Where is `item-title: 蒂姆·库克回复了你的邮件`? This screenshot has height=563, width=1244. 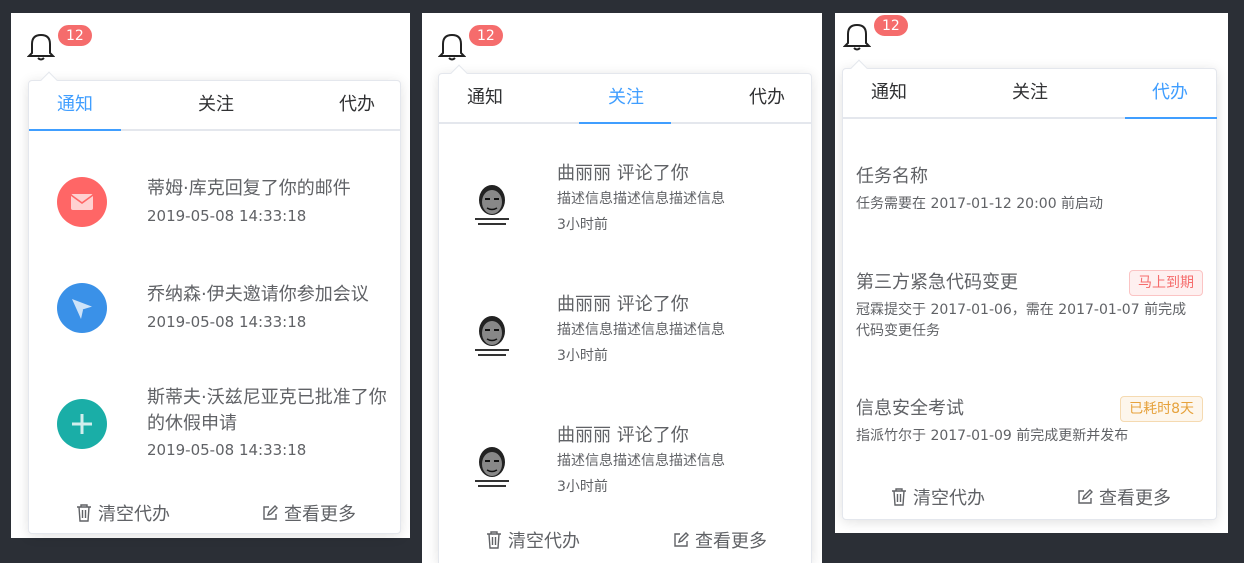 item-title: 蒂姆·库克回复了你的邮件 is located at coordinates (249, 188).